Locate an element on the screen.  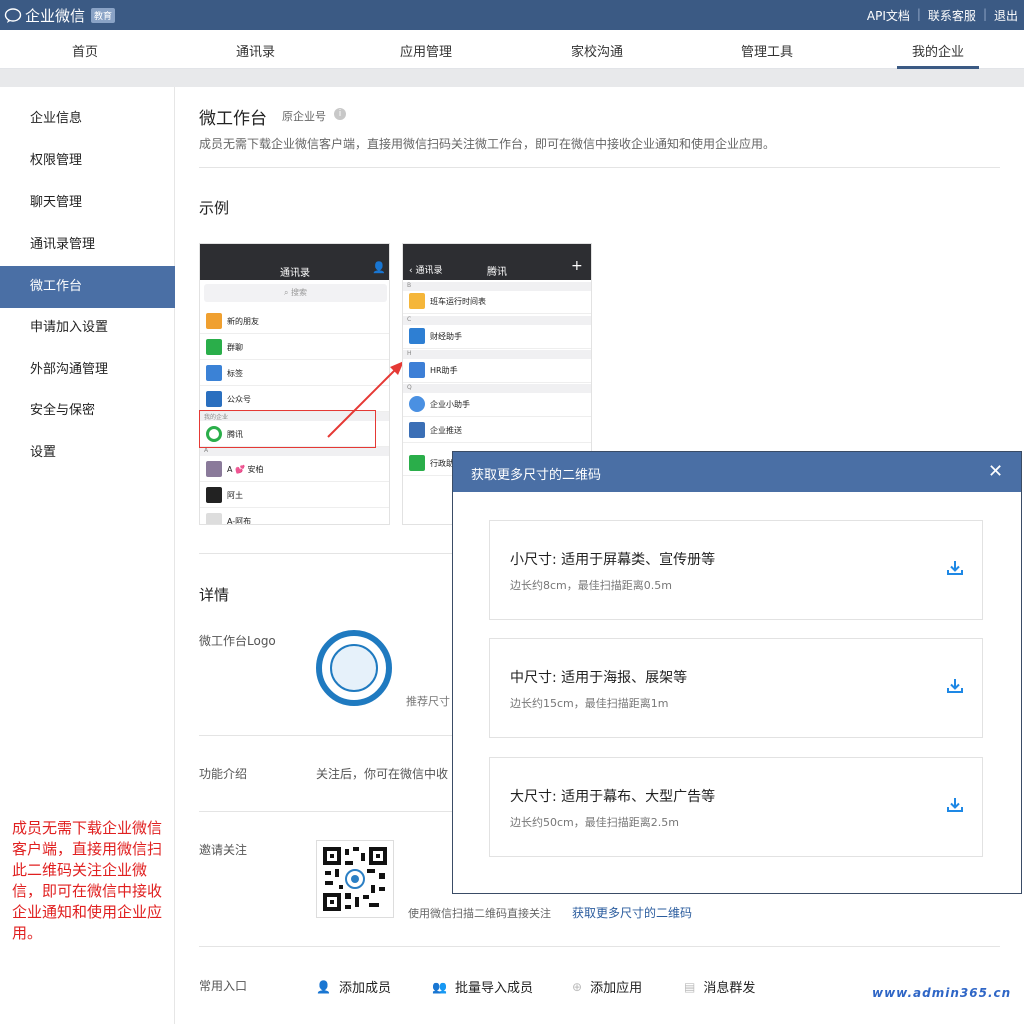
top-bar: 企业微信 教育 API文档 | 联系客服 | 退出 is located at coordinates (512, 15).